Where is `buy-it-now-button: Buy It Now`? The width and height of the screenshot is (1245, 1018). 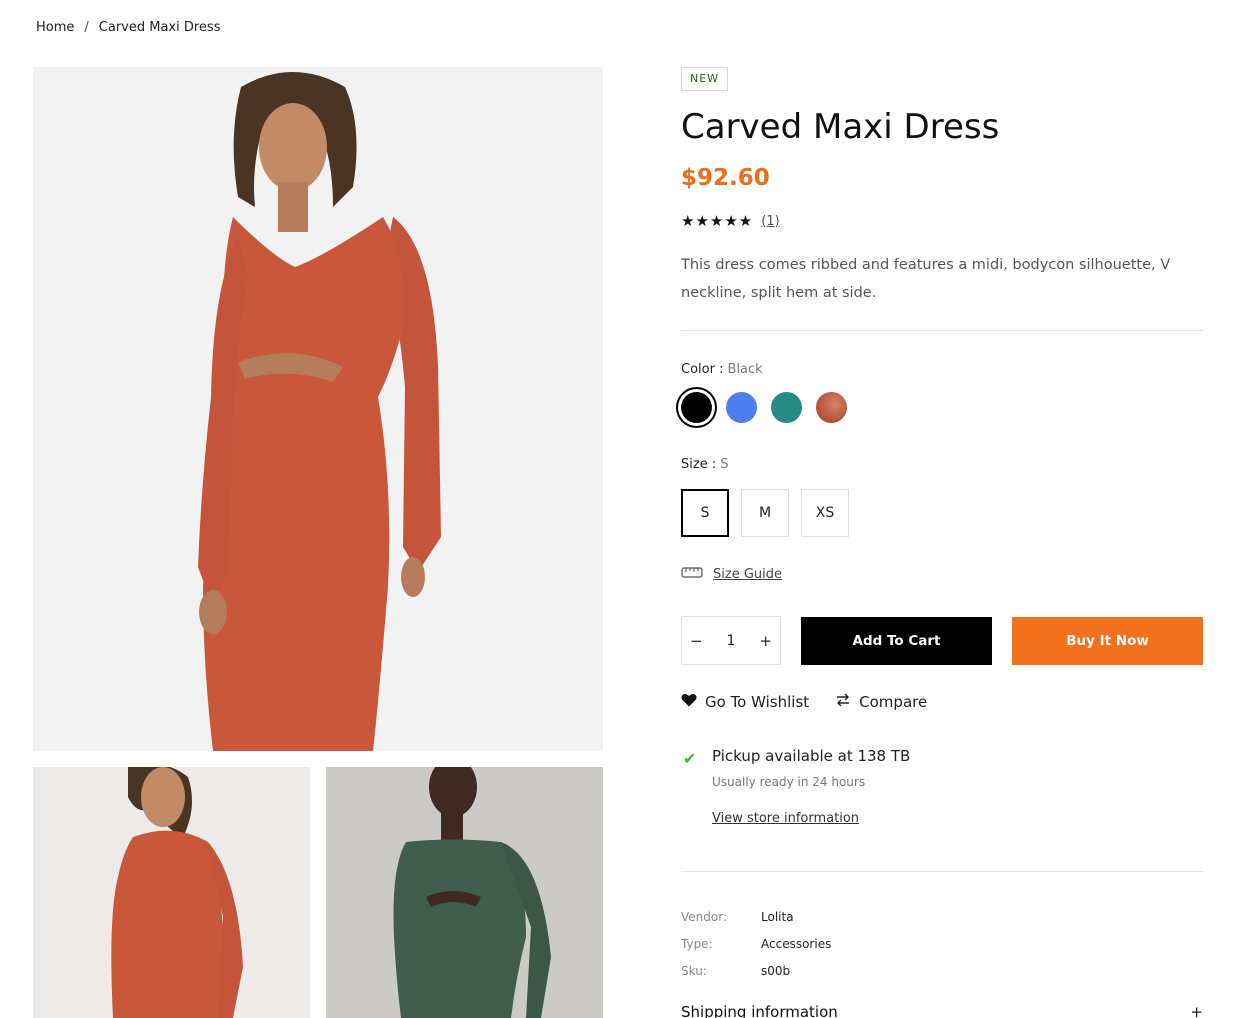
buy-it-now-button: Buy It Now is located at coordinates (1107, 641).